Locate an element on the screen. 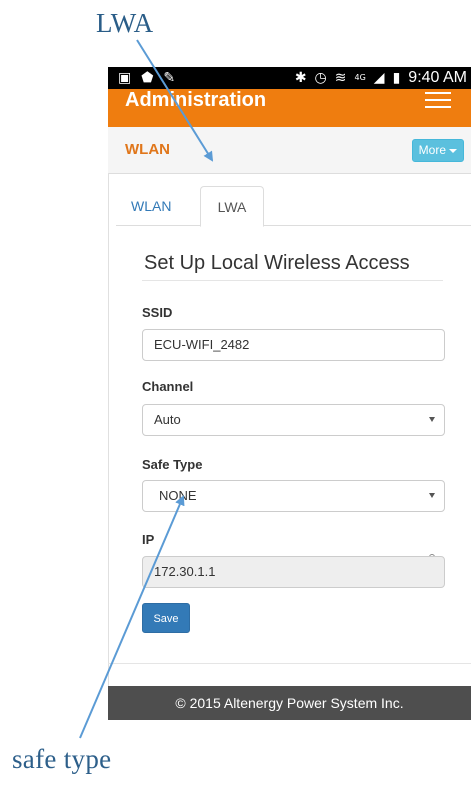 Image resolution: width=471 pixels, height=791 pixels. annotation-safe-type-label: safe type is located at coordinates (62, 759).